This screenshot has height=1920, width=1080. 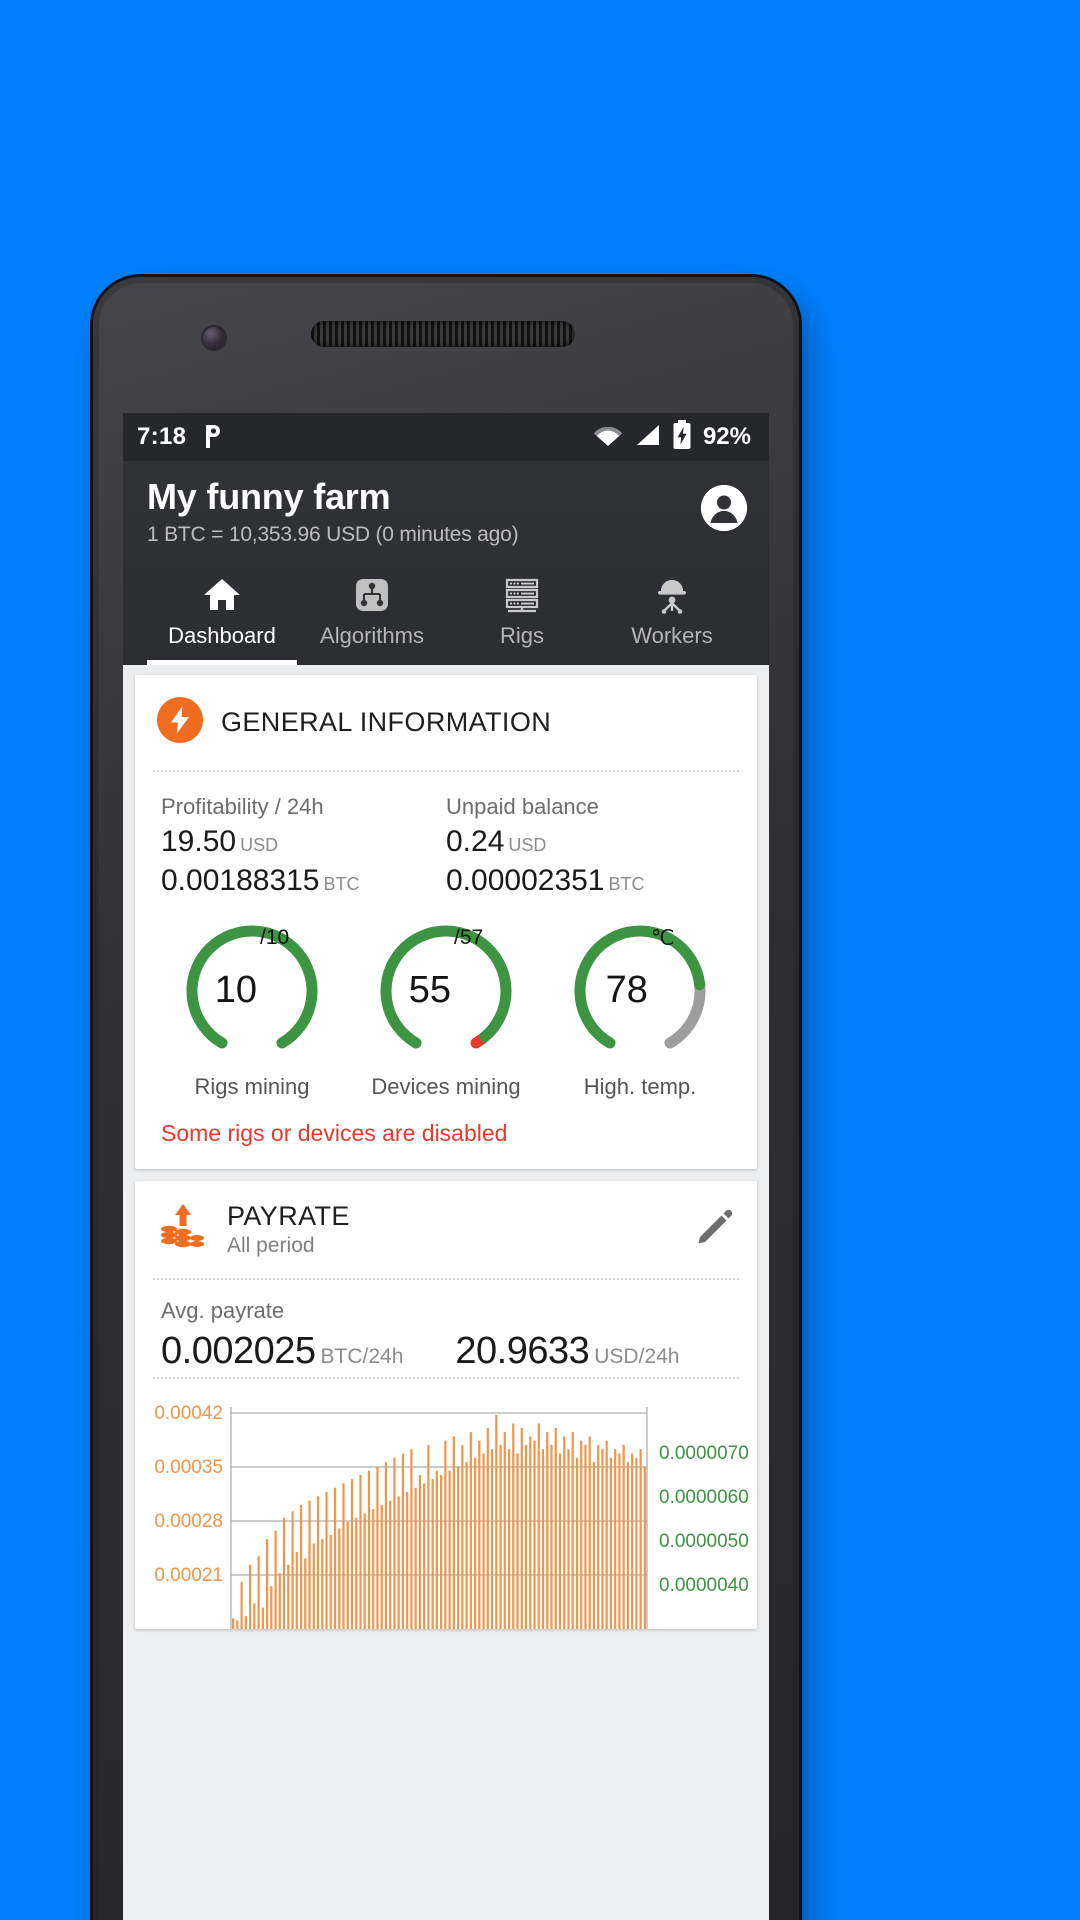 What do you see at coordinates (271, 1245) in the screenshot?
I see `payrate-subtitle: All period` at bounding box center [271, 1245].